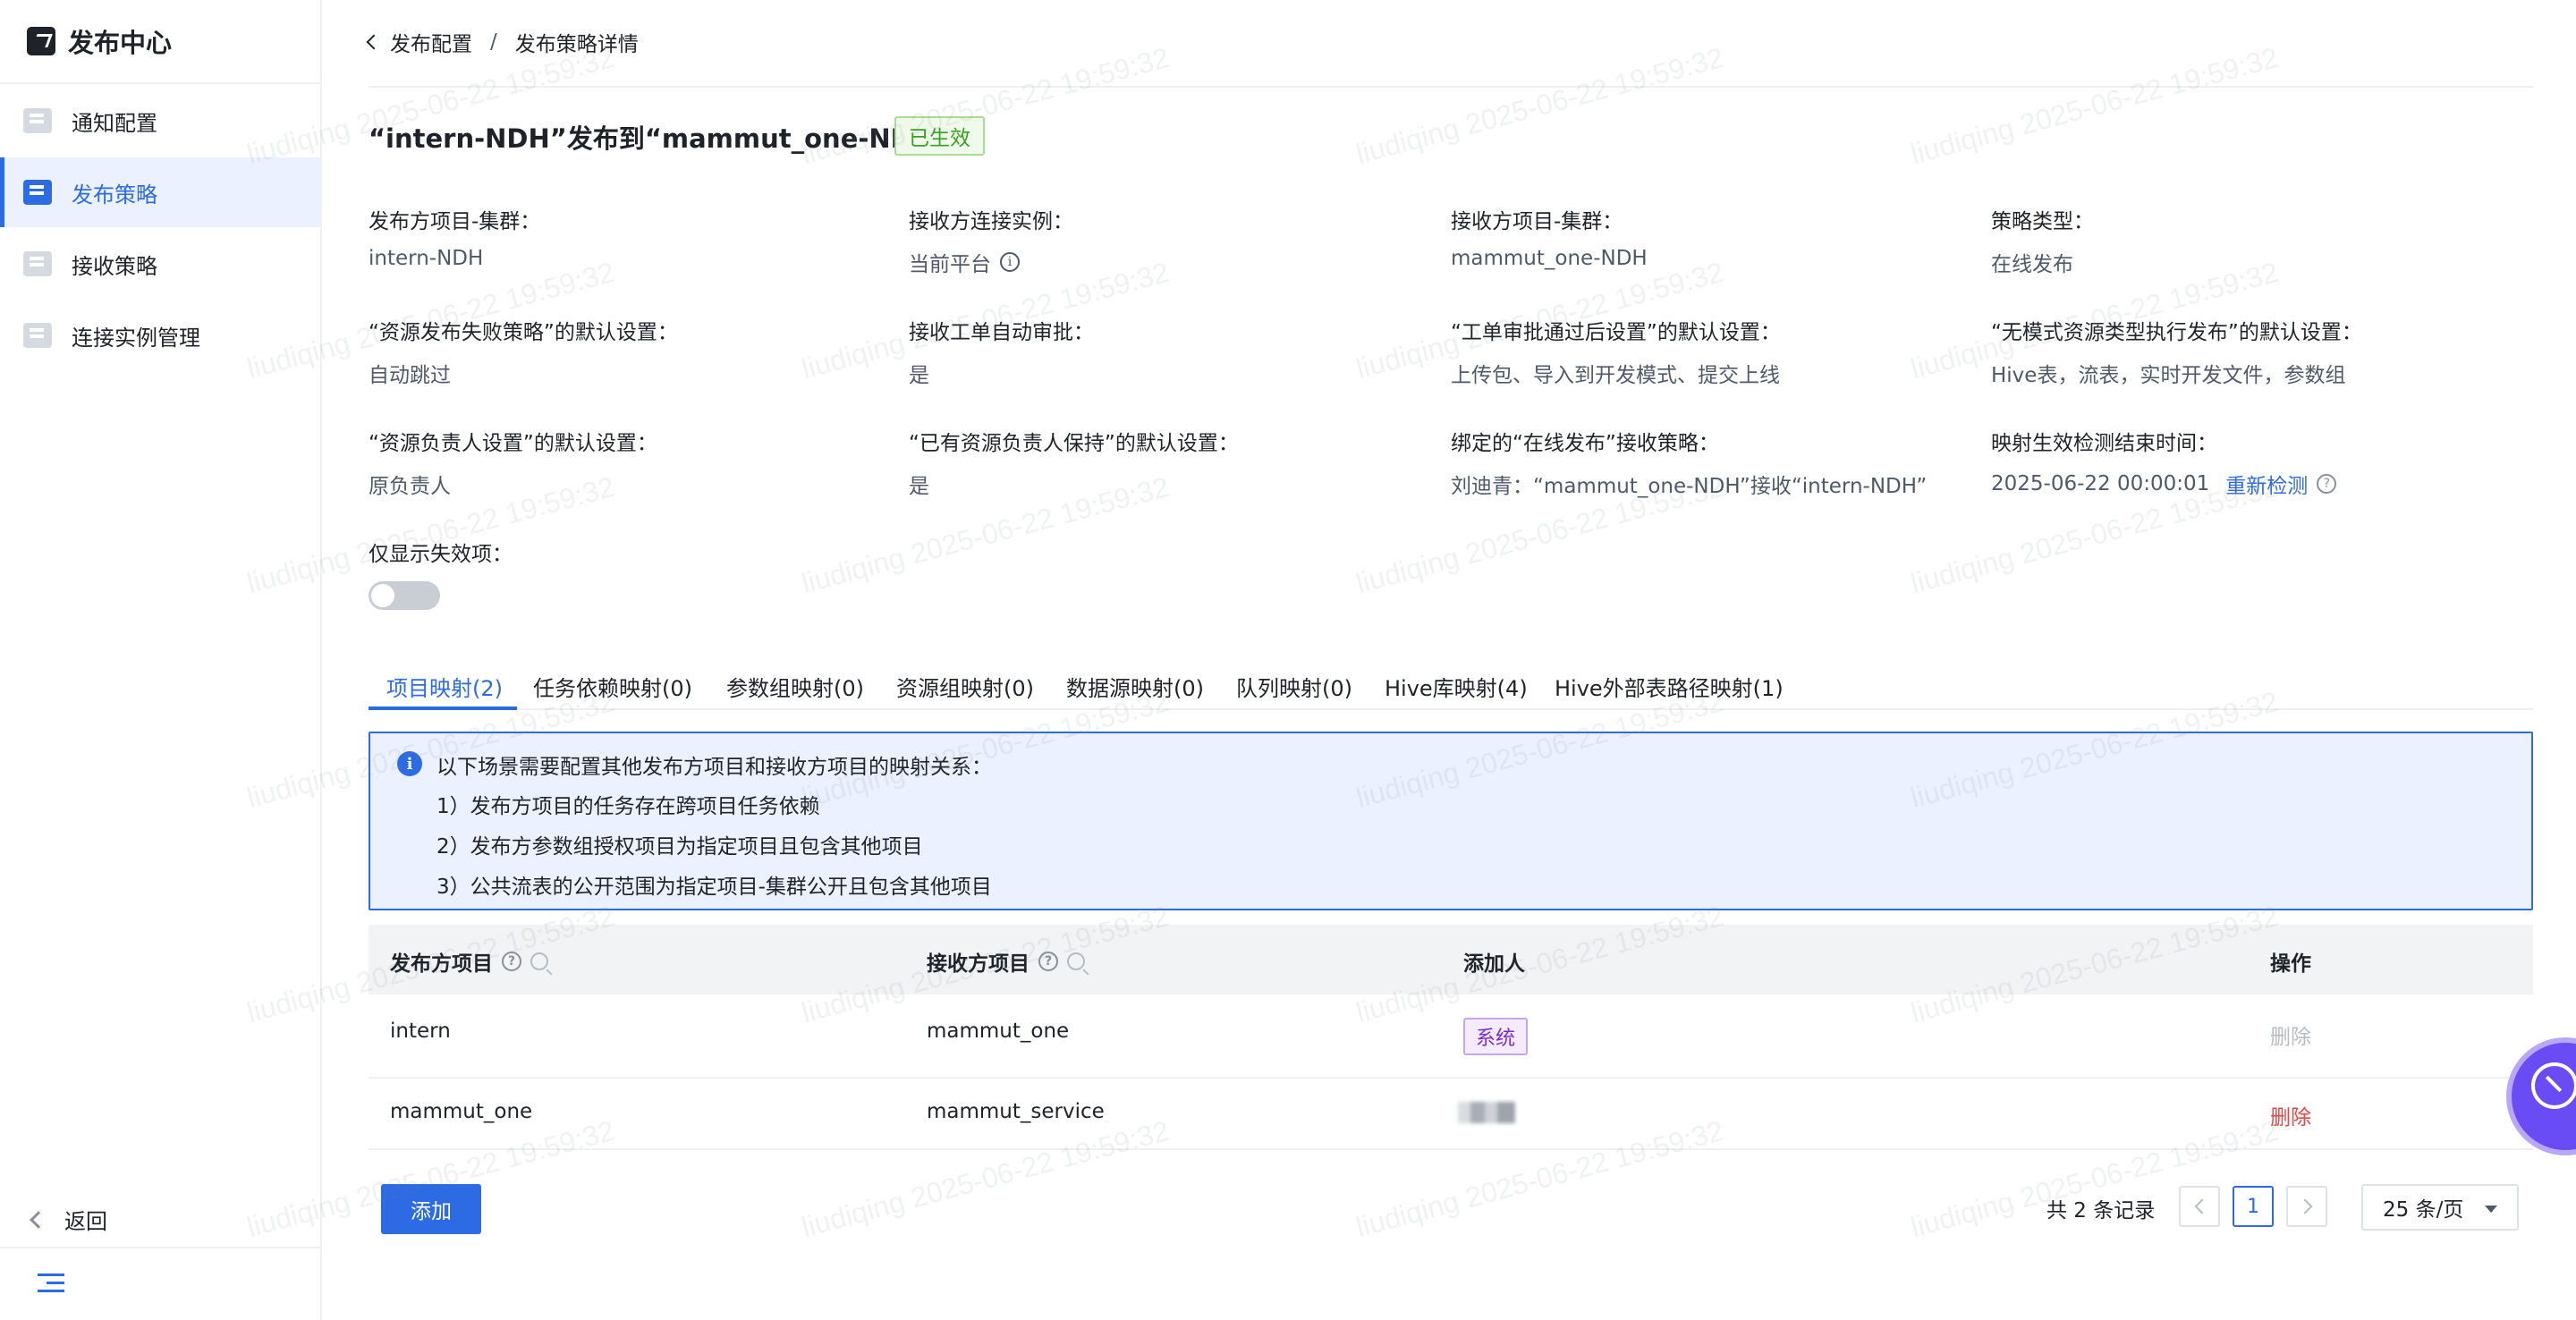 The height and width of the screenshot is (1320, 2576). Describe the element at coordinates (714, 887) in the screenshot. I see `notice-line: 3）公共流表的公开范围为指定项目-集群公开且包含其他项目` at that location.